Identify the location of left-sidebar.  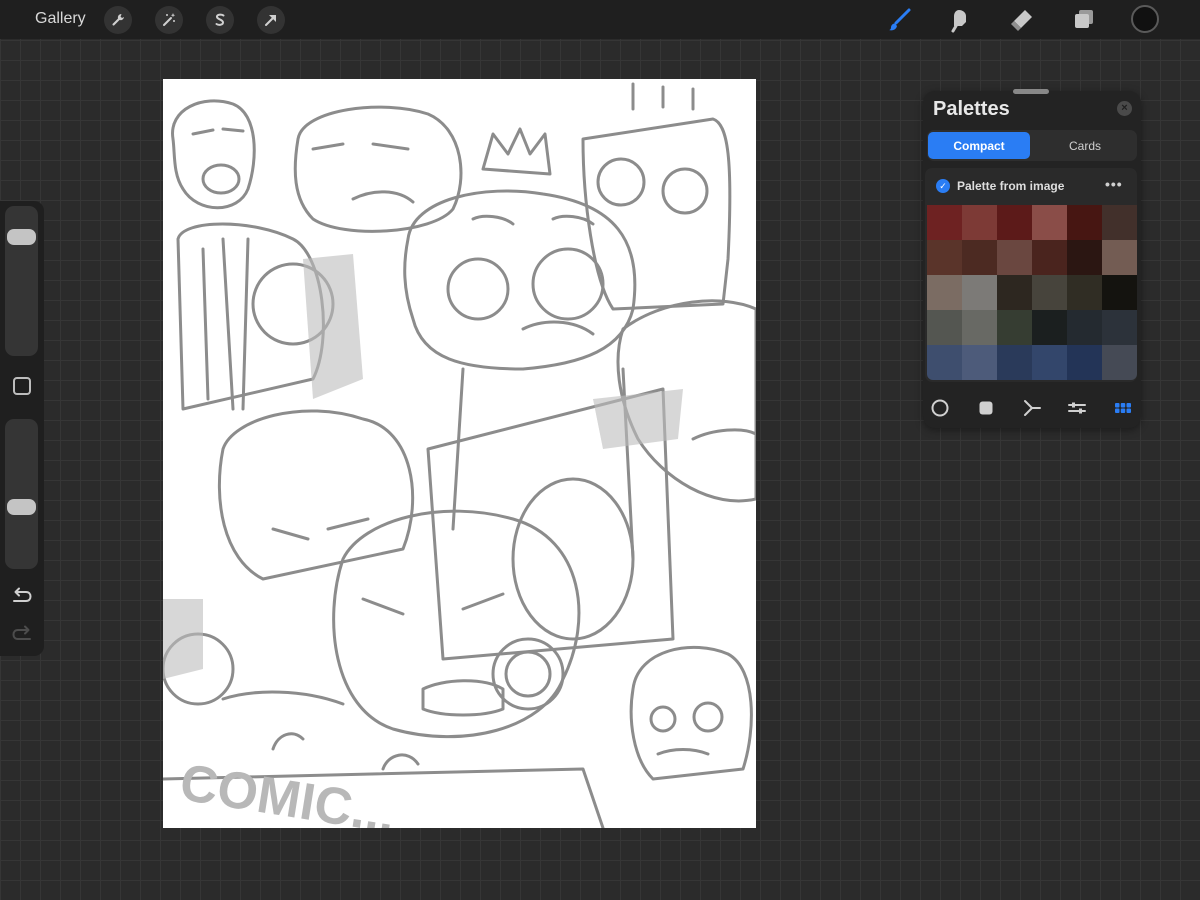
(22, 428).